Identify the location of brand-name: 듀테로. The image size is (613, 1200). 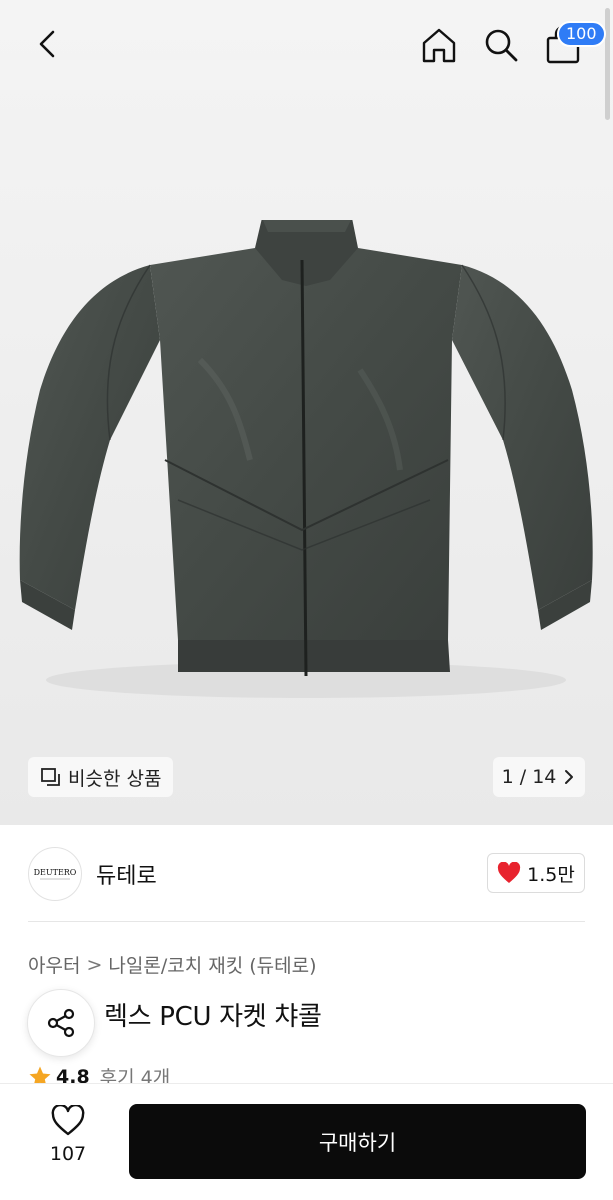
(126, 874).